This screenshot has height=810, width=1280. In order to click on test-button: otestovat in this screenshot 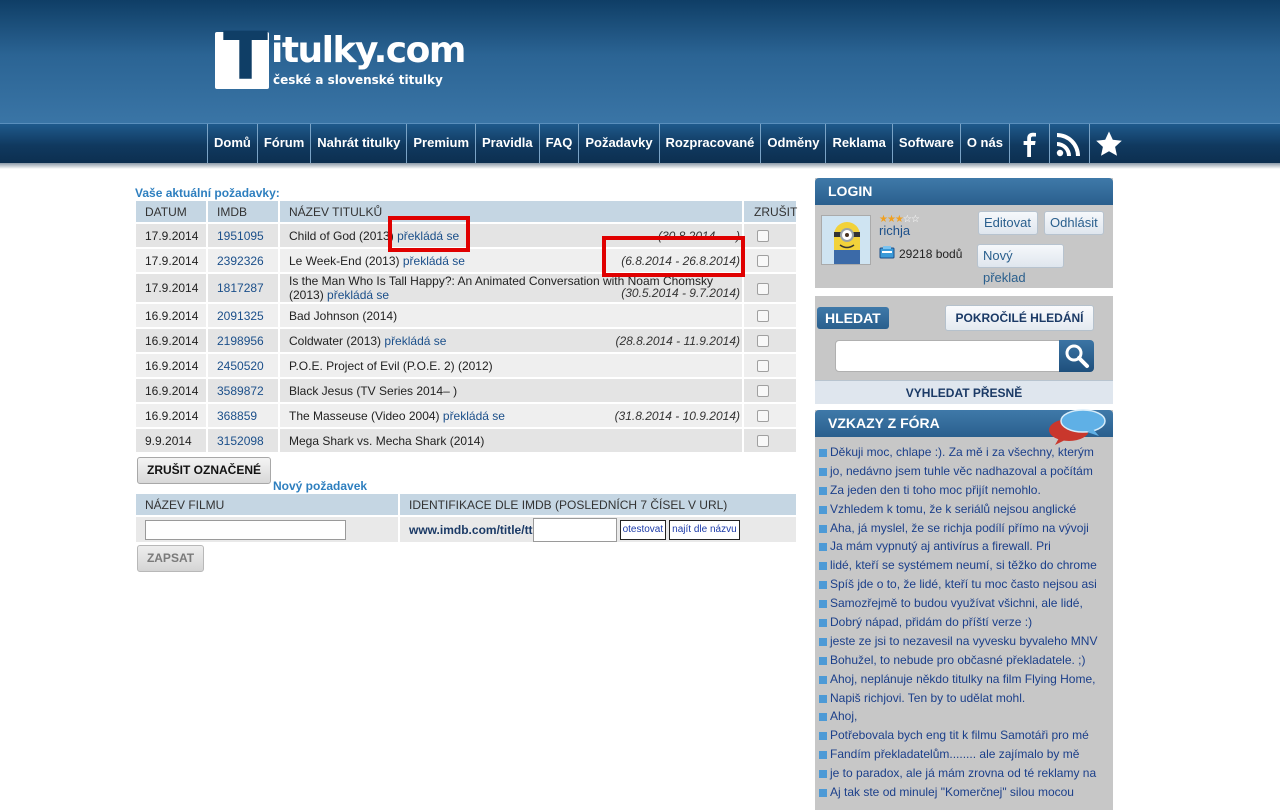, I will do `click(643, 529)`.